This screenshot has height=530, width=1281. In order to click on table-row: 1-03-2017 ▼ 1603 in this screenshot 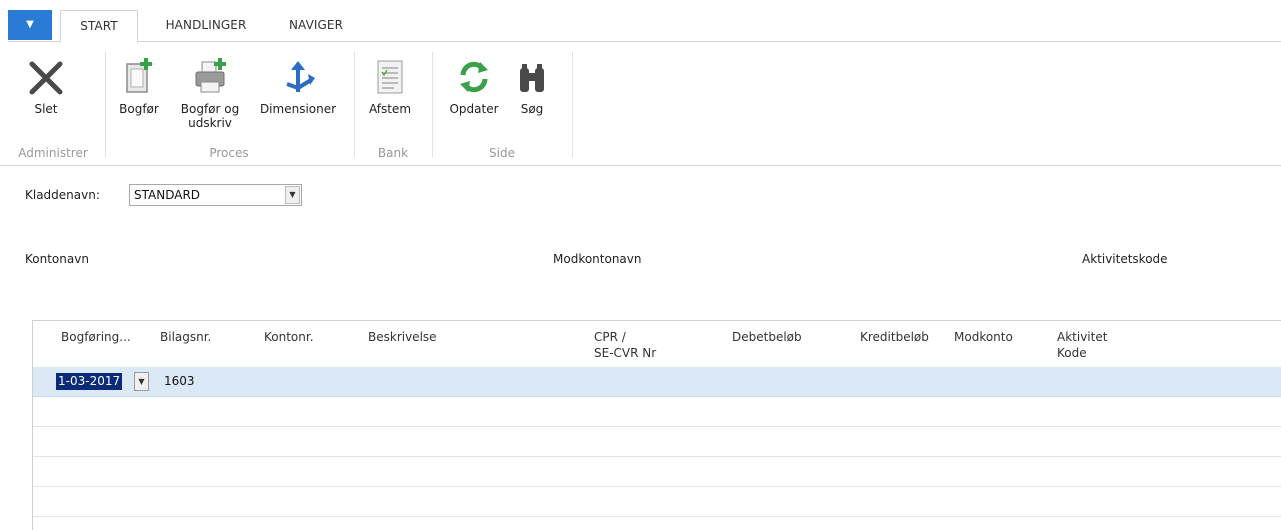, I will do `click(657, 382)`.